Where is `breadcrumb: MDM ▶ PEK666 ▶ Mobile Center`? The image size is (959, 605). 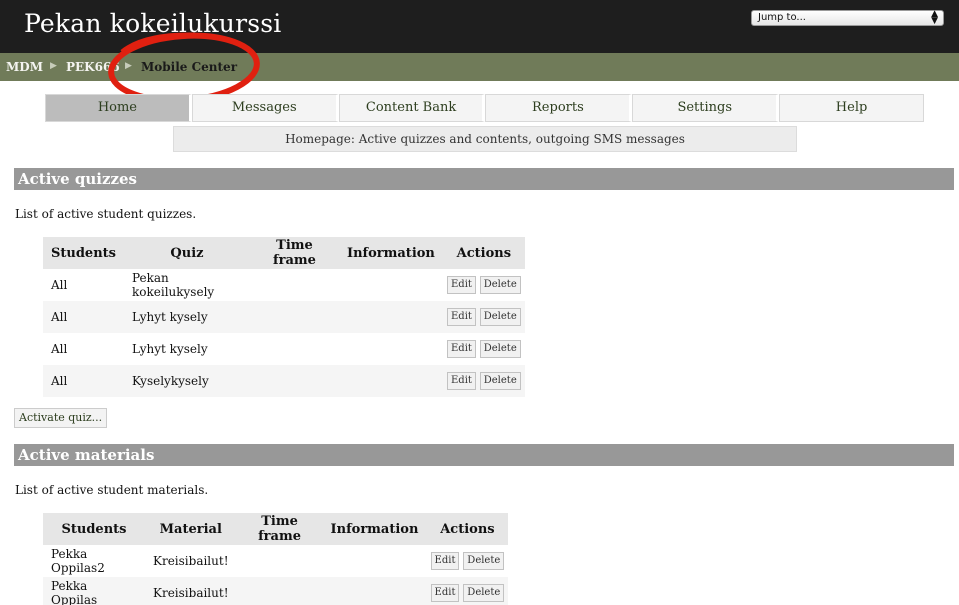
breadcrumb: MDM ▶ PEK666 ▶ Mobile Center is located at coordinates (479, 67).